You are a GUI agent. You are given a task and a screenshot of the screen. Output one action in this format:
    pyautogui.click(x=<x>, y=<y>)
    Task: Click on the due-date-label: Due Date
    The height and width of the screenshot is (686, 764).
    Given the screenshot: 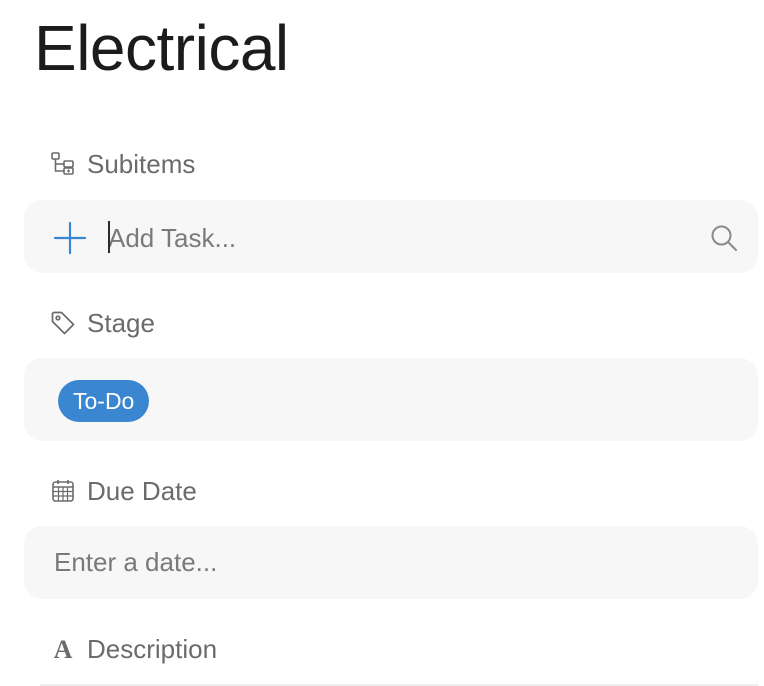 What is the action you would take?
    pyautogui.click(x=123, y=491)
    